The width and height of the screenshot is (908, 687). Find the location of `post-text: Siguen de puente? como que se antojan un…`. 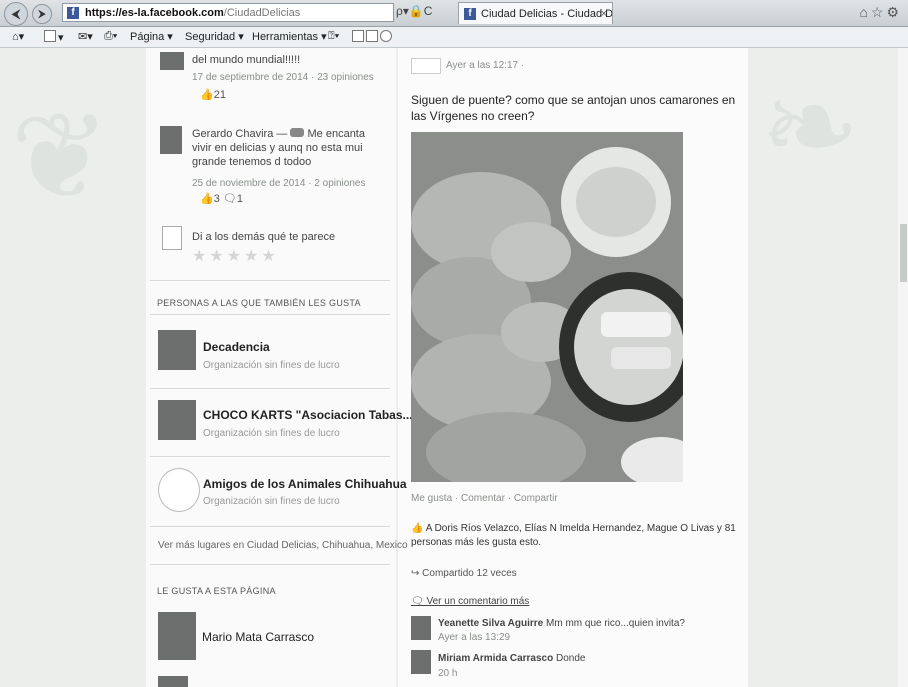

post-text: Siguen de puente? como que se antojan un… is located at coordinates (573, 108).